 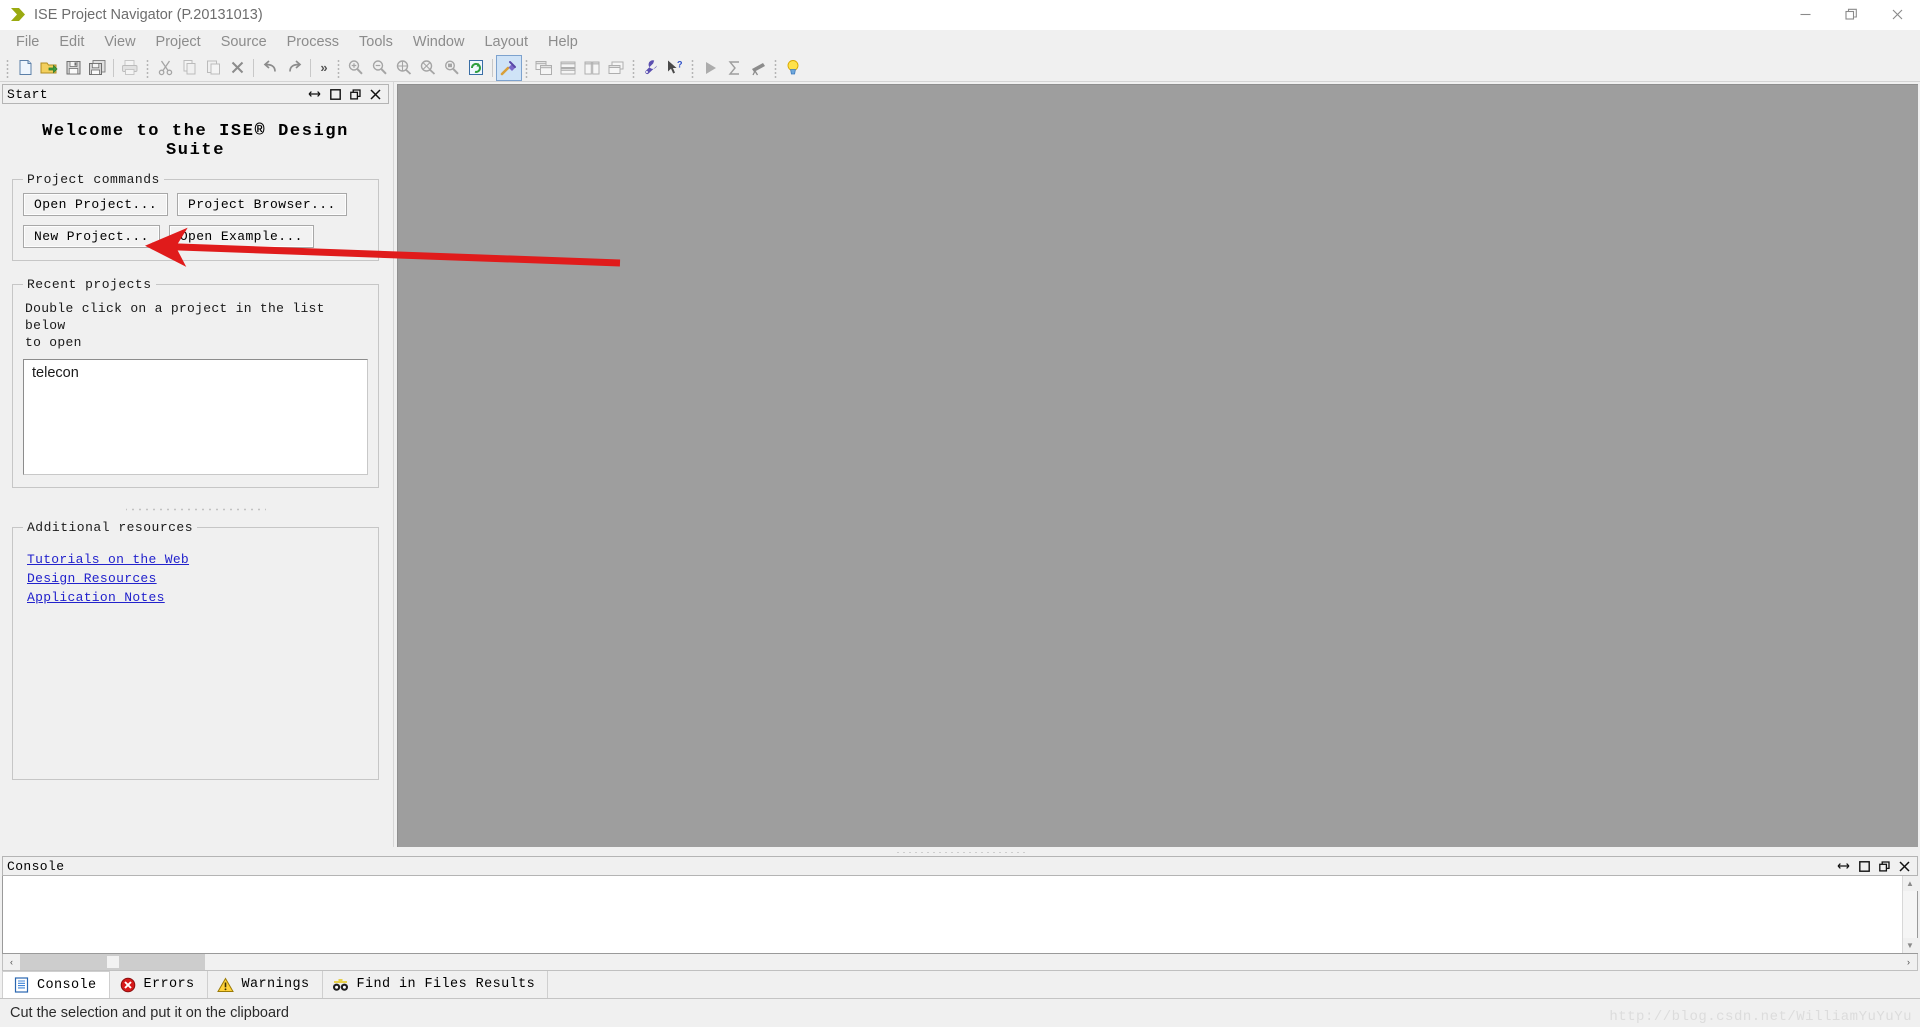 What do you see at coordinates (439, 42) in the screenshot?
I see `menu-window: Window` at bounding box center [439, 42].